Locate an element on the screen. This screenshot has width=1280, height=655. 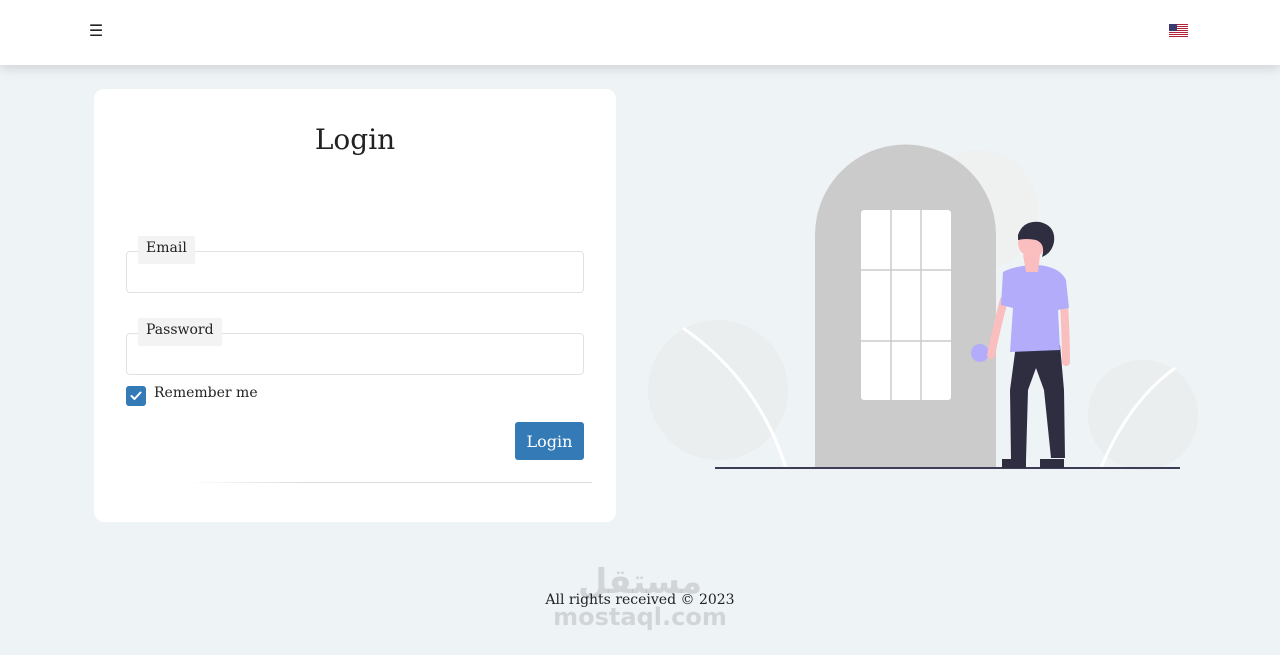
top-navbar: ☰ is located at coordinates (640, 32).